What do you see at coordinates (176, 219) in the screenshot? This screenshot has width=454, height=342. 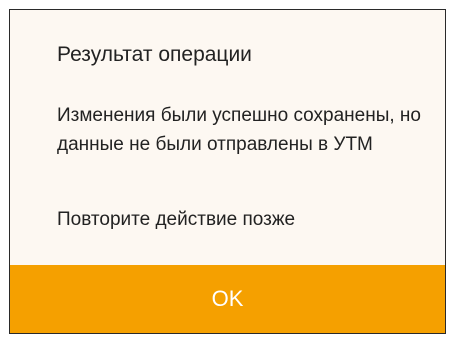 I see `dialog-hint: Повторите действие позже` at bounding box center [176, 219].